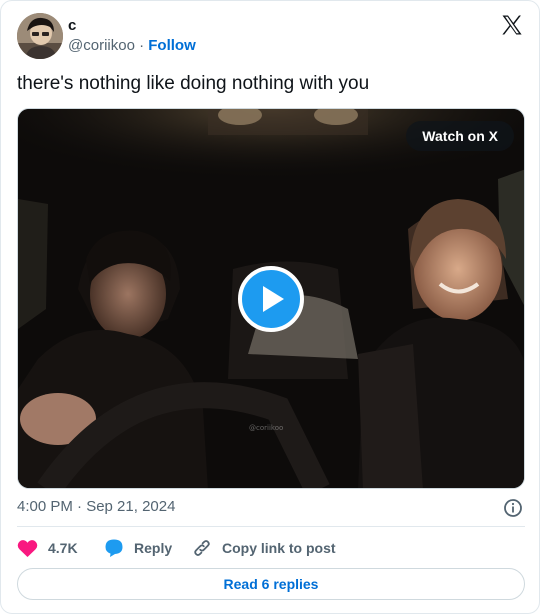 This screenshot has height=614, width=540. I want to click on x-logo-icon, so click(512, 25).